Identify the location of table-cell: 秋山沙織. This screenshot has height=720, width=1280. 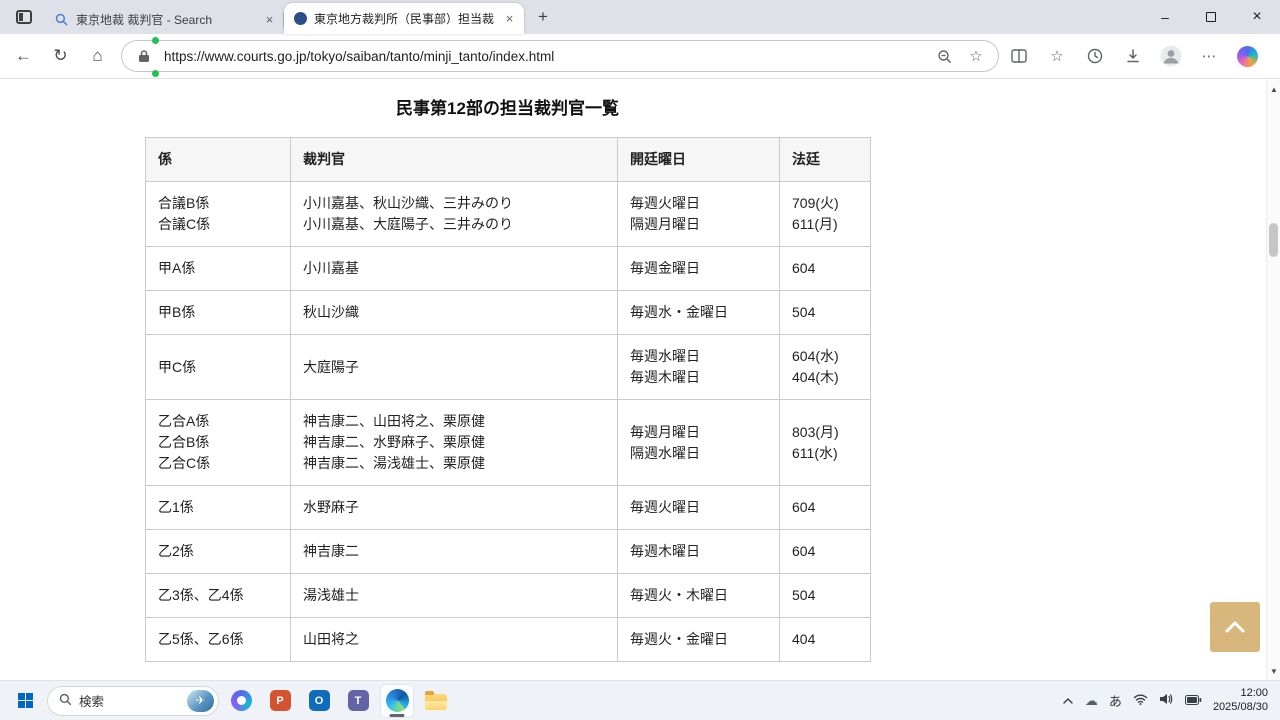
(454, 312).